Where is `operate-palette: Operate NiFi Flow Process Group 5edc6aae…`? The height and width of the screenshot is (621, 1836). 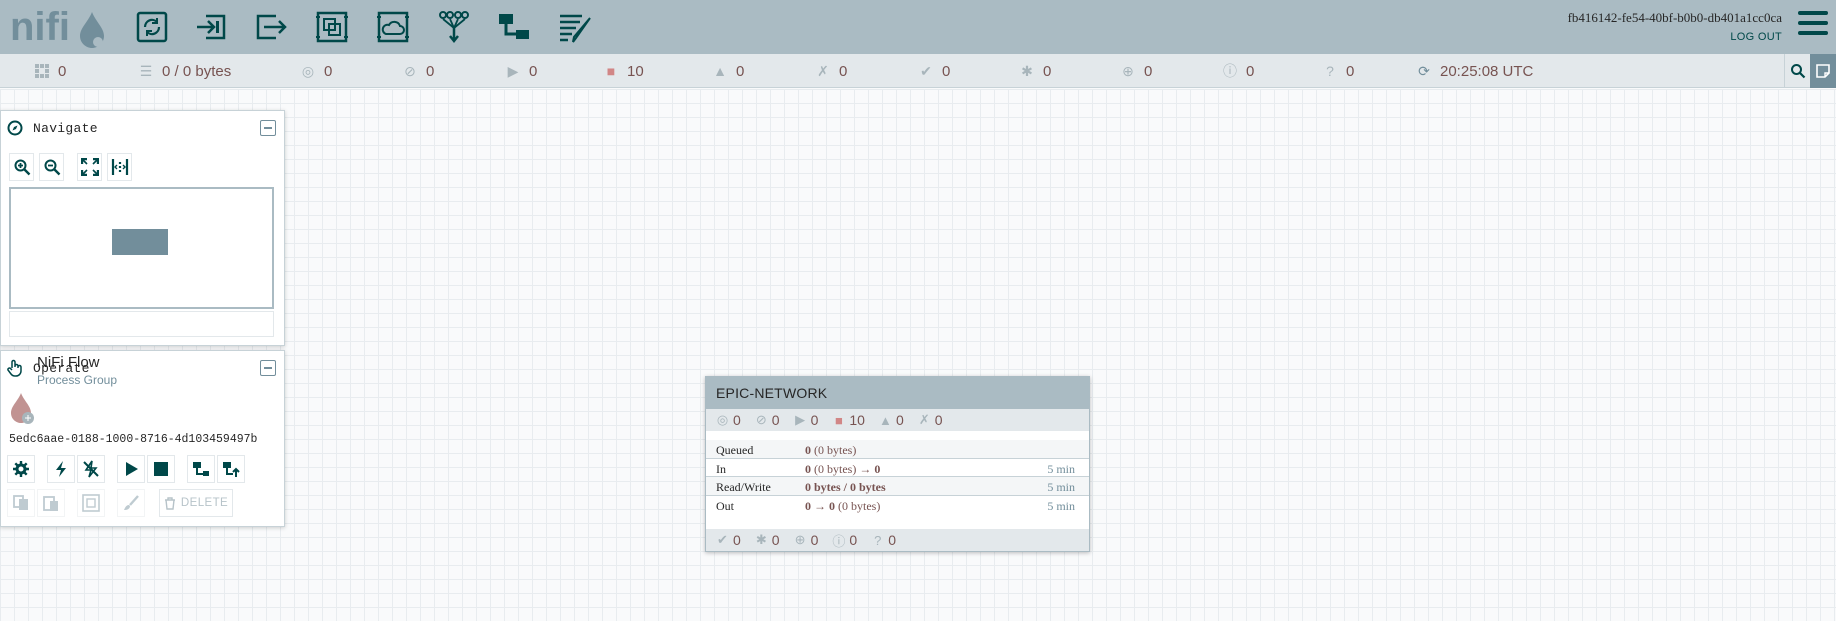
operate-palette: Operate NiFi Flow Process Group 5edc6aae… is located at coordinates (142, 438).